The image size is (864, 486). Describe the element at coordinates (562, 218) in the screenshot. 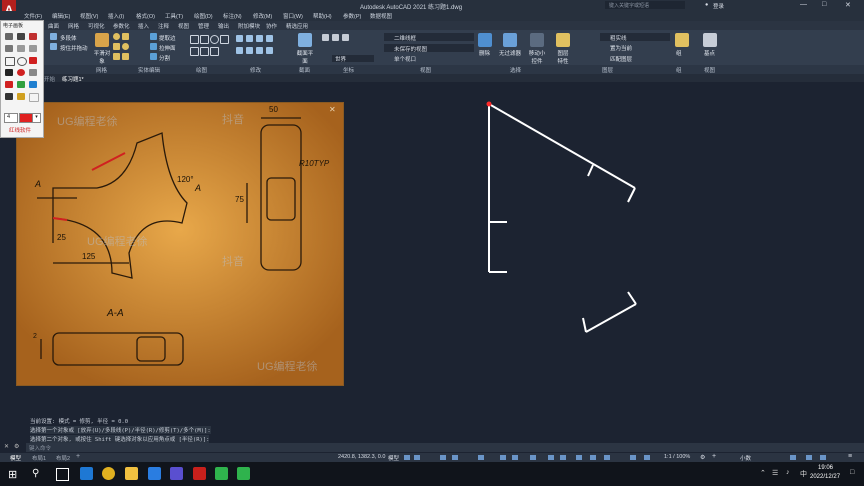

I see `cad-lines` at that location.